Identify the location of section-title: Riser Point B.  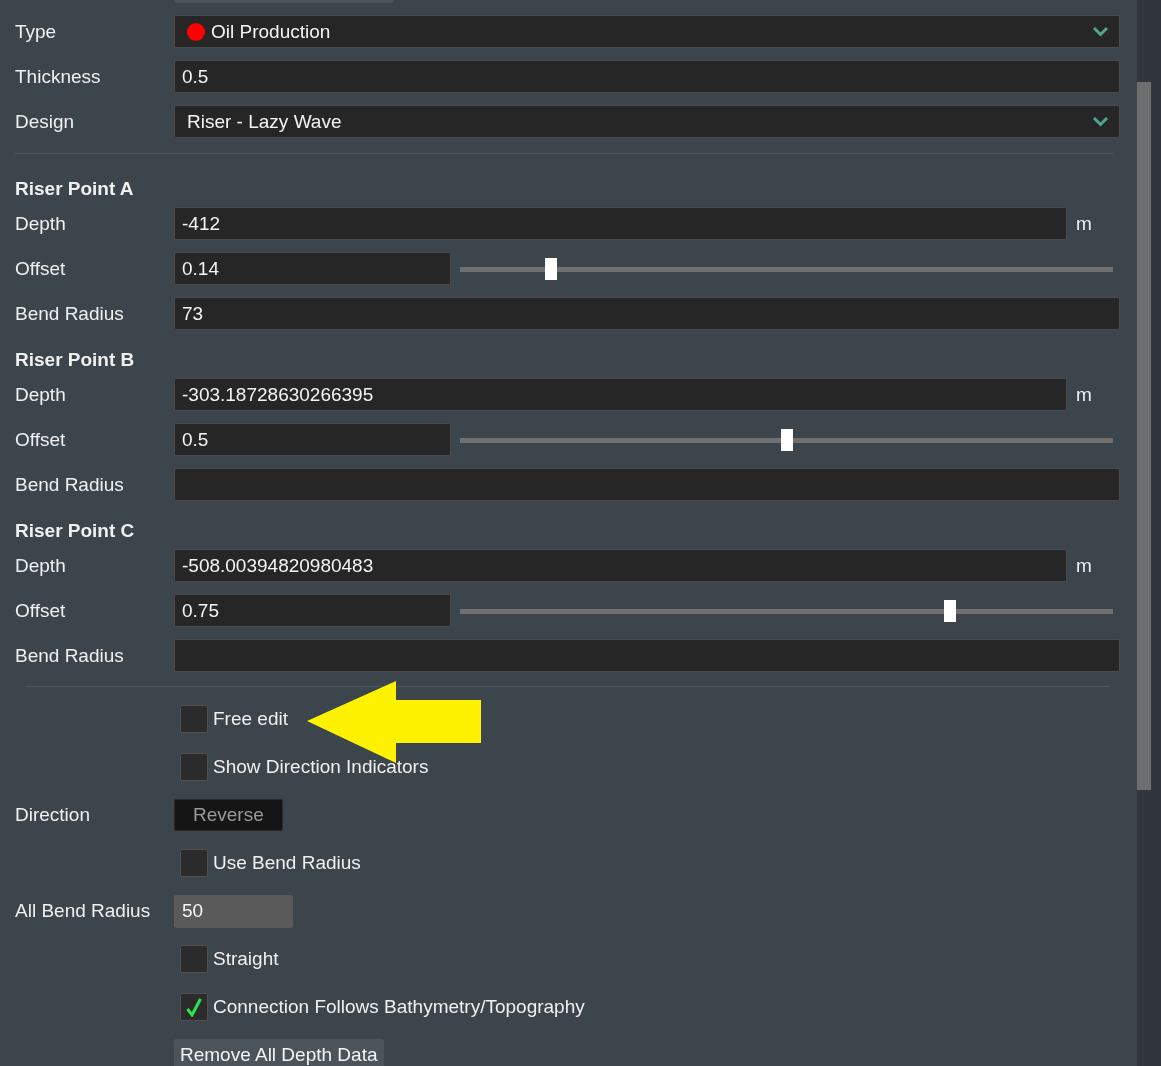
(75, 360).